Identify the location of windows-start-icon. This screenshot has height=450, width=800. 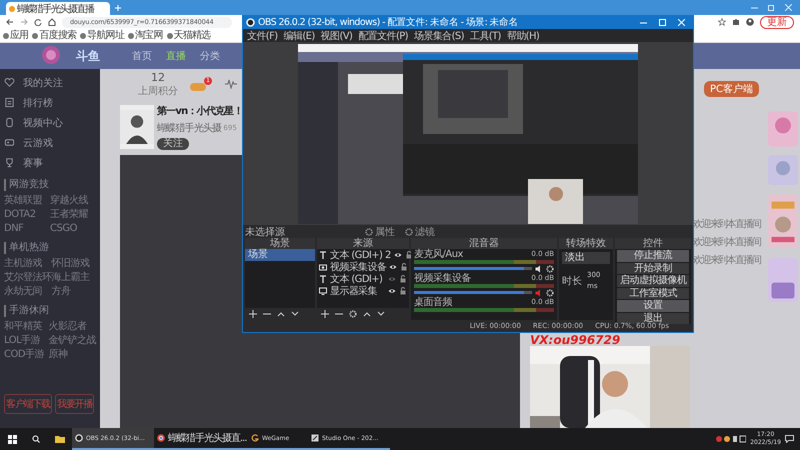
(12, 439).